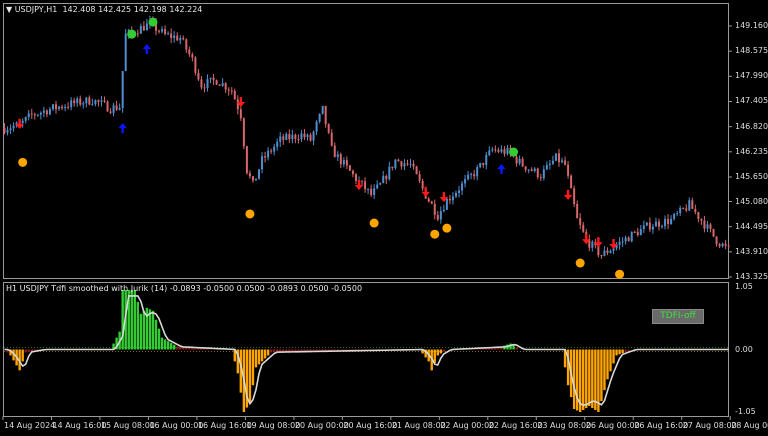 This screenshot has height=436, width=768. Describe the element at coordinates (745, 411) in the screenshot. I see `indicator-axis-label: -1.05` at that location.